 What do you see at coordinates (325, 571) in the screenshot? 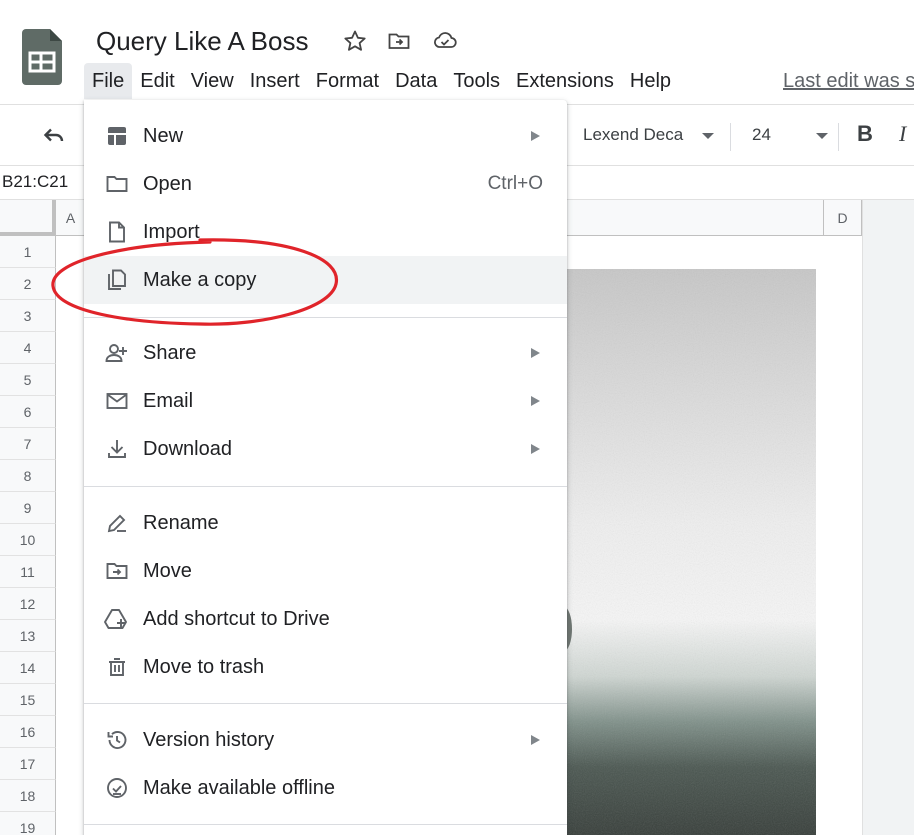
I see `menu-item-move: Move` at bounding box center [325, 571].